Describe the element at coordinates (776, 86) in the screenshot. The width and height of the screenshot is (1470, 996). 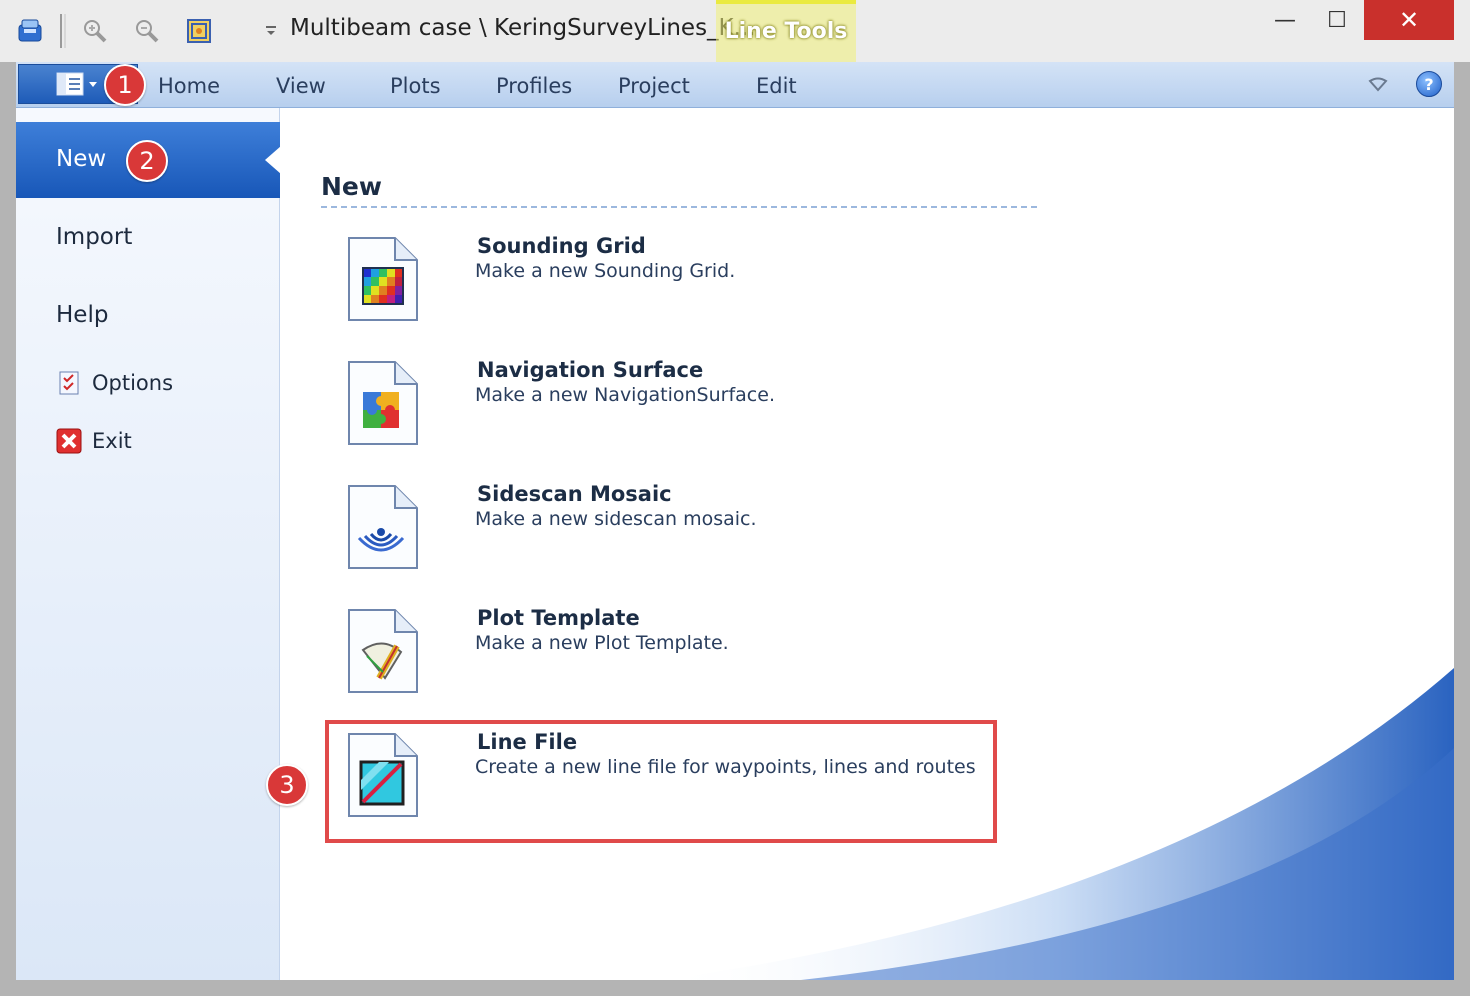
I see `tab-edit: Edit` at that location.